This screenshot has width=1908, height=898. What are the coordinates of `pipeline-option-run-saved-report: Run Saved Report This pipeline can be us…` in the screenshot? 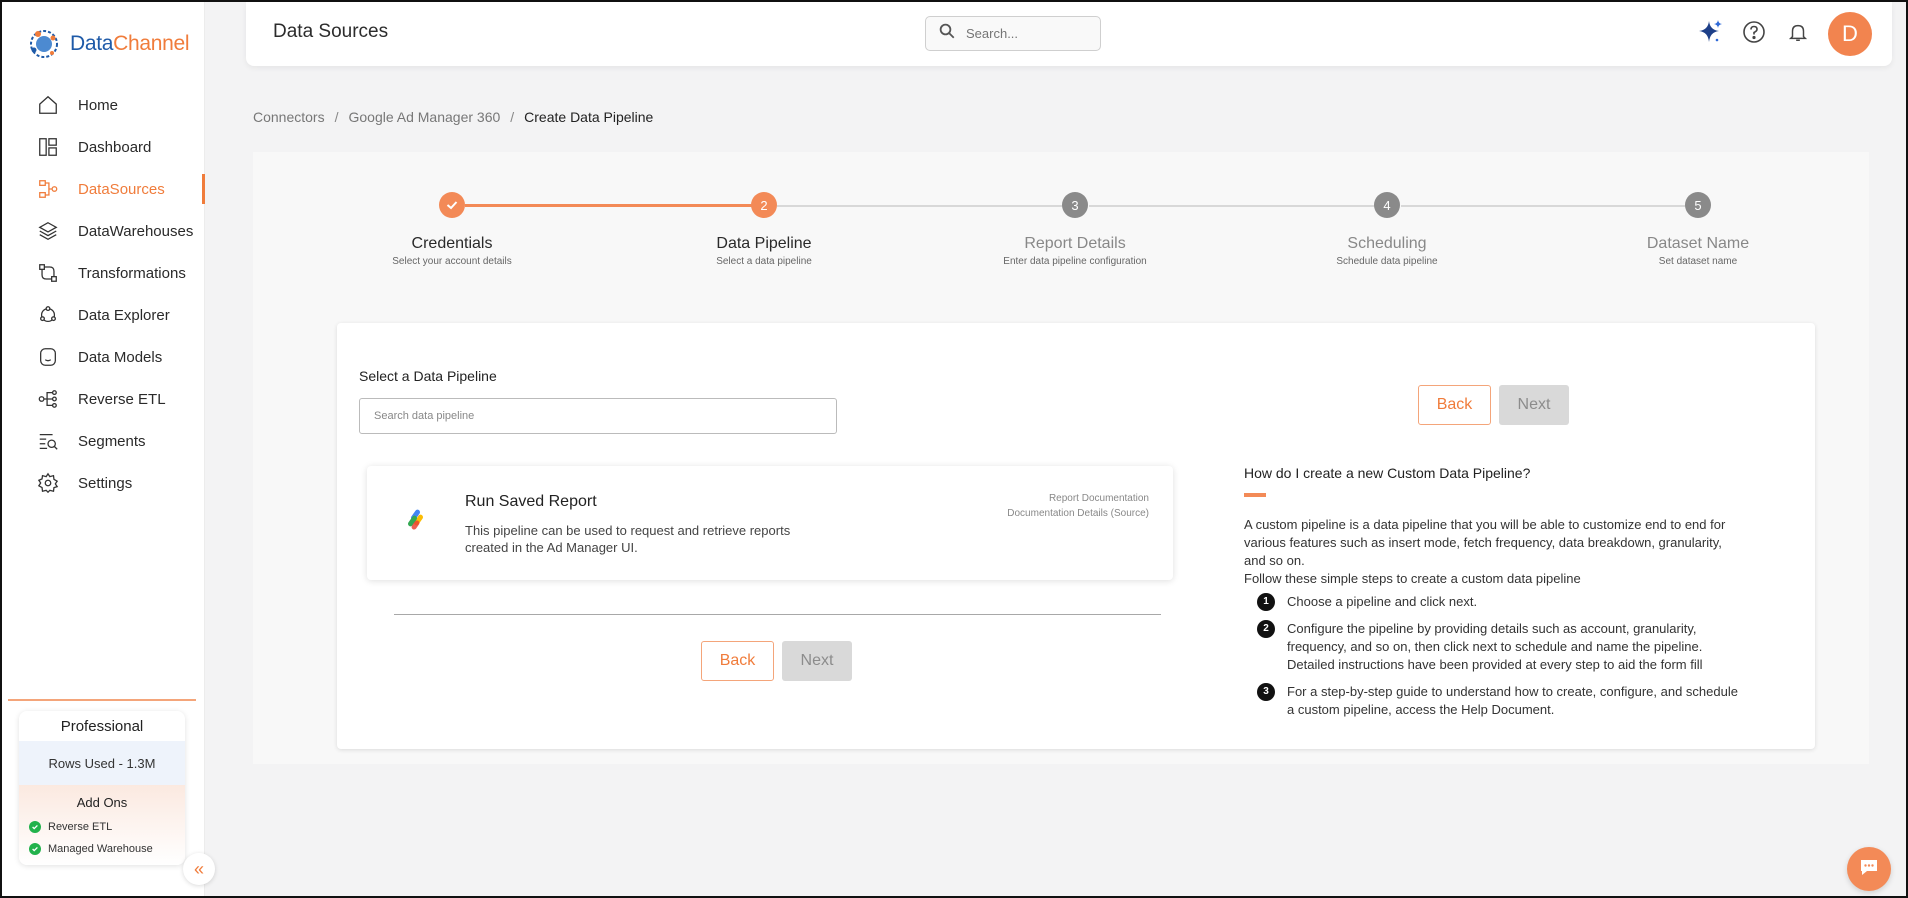 It's located at (770, 523).